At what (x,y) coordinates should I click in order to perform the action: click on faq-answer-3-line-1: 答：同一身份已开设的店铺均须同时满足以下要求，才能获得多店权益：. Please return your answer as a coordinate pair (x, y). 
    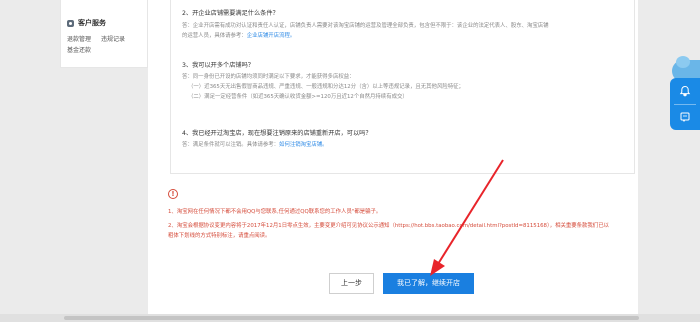
    Looking at the image, I should click on (268, 77).